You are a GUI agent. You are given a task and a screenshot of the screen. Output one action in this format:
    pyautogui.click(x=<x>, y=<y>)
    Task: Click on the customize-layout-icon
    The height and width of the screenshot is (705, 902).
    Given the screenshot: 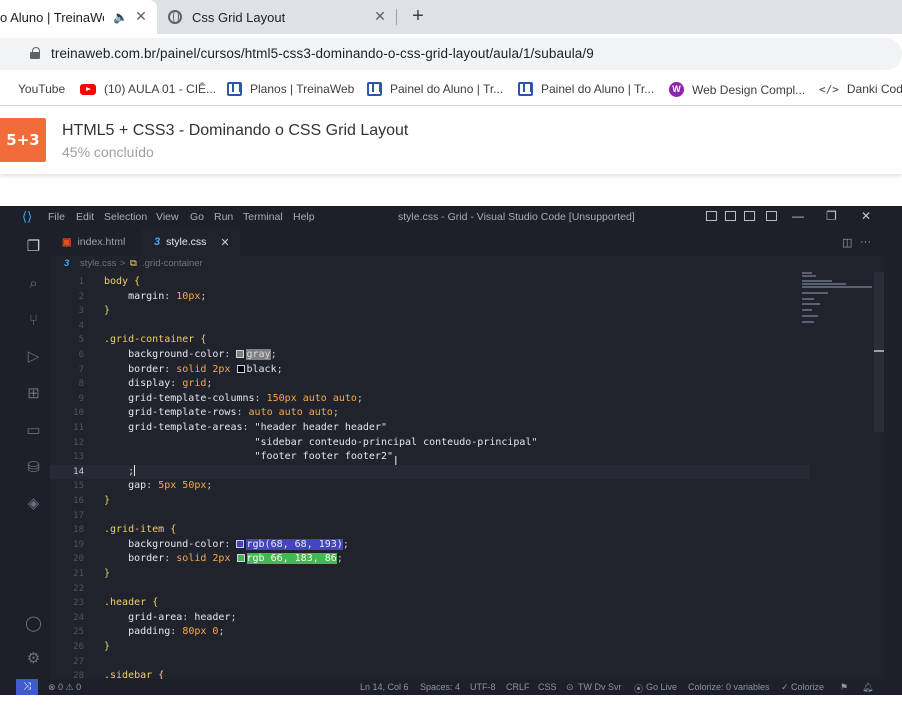 What is the action you would take?
    pyautogui.click(x=771, y=216)
    